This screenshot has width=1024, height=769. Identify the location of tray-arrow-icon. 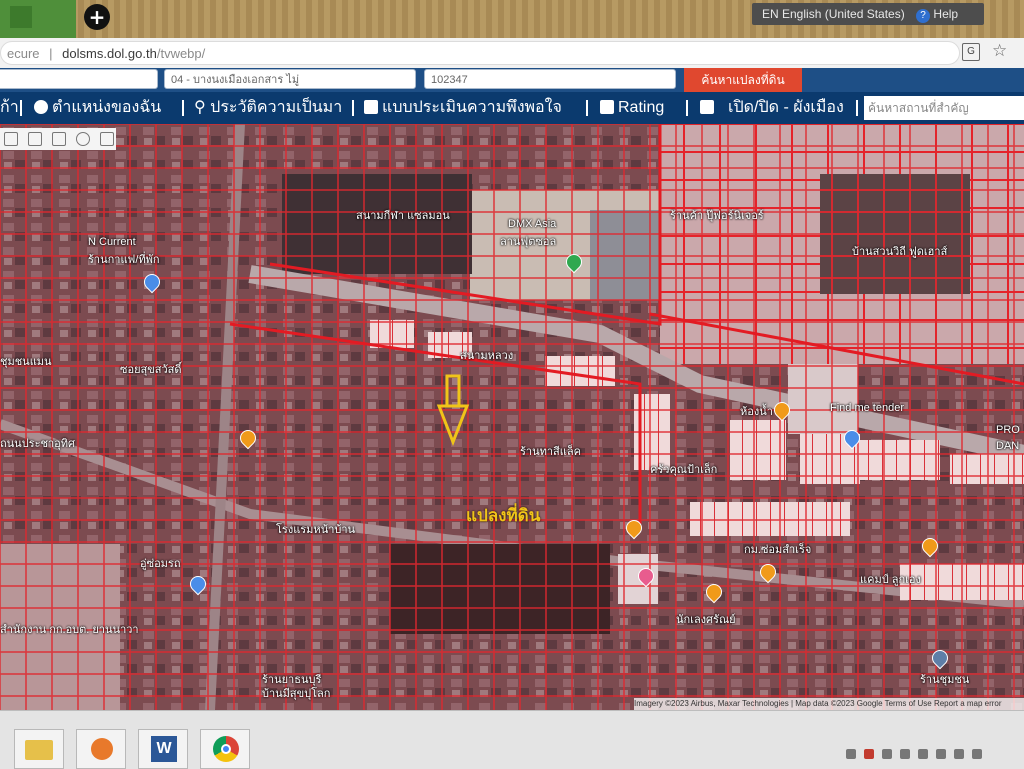
(851, 754).